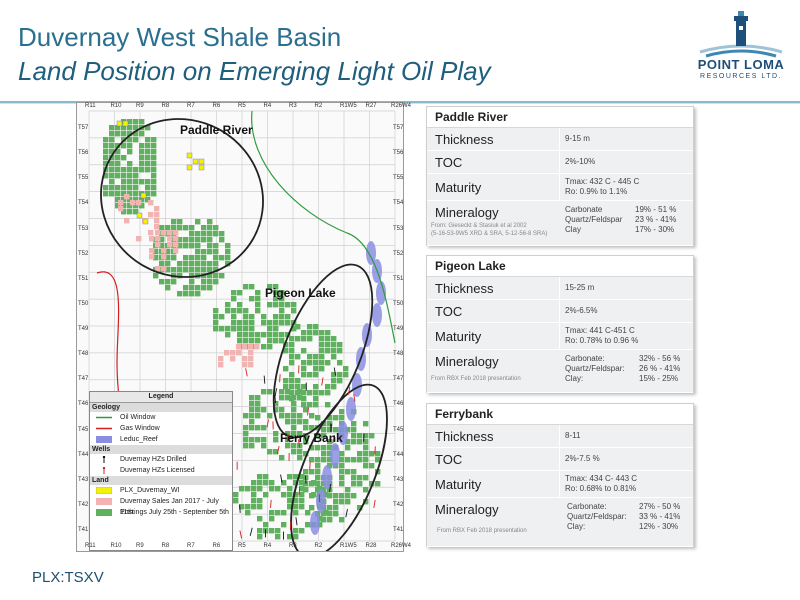 The height and width of the screenshot is (600, 800). What do you see at coordinates (318, 546) in the screenshot?
I see `range-label: R2` at bounding box center [318, 546].